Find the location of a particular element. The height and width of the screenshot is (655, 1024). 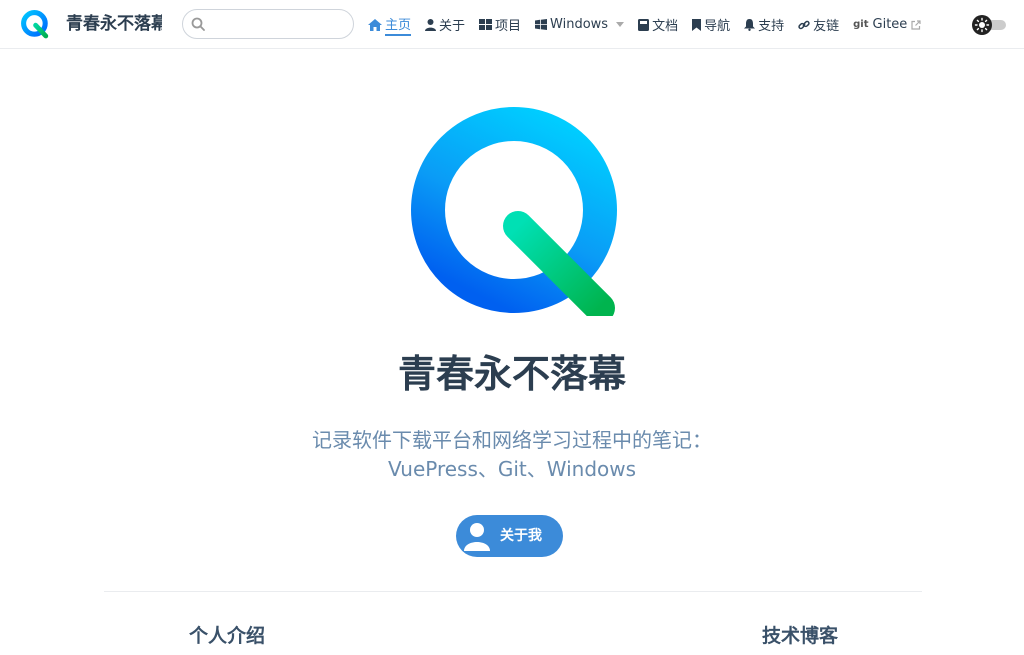

nav-item-guide: 导航 is located at coordinates (711, 24).